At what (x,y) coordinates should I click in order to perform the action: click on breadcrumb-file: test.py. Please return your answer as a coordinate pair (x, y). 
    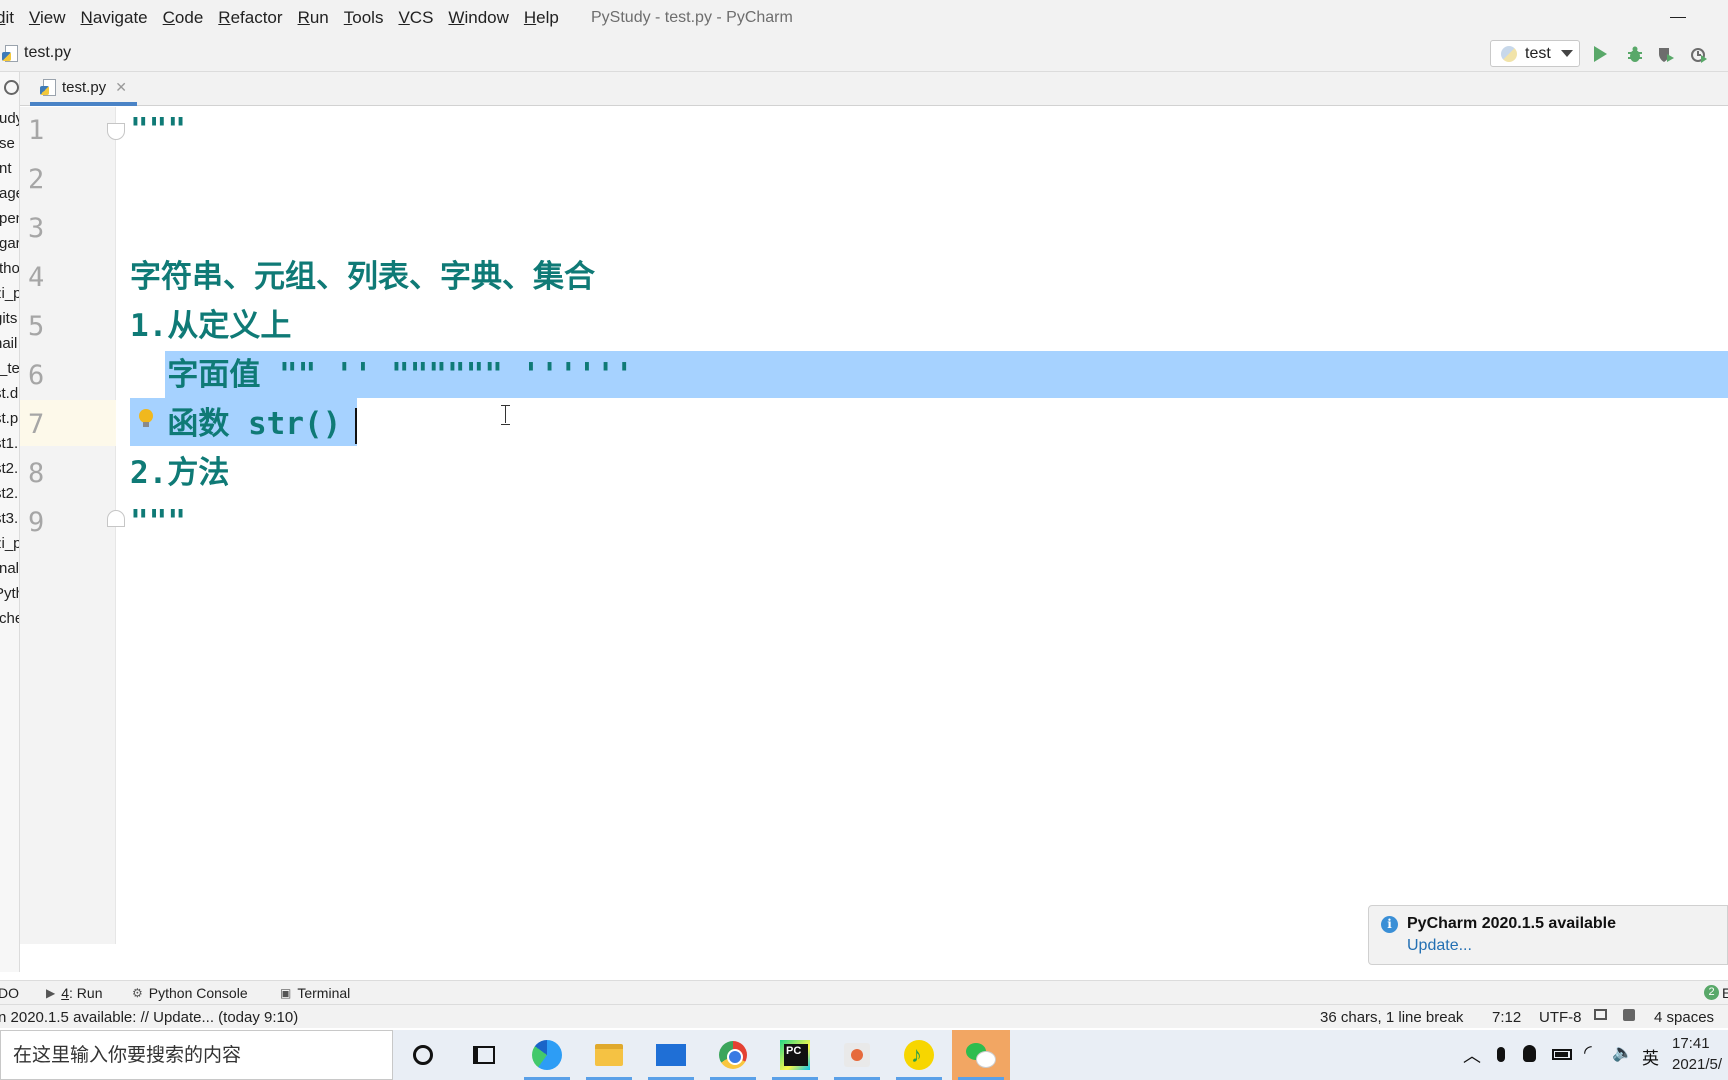
    Looking at the image, I should click on (47, 53).